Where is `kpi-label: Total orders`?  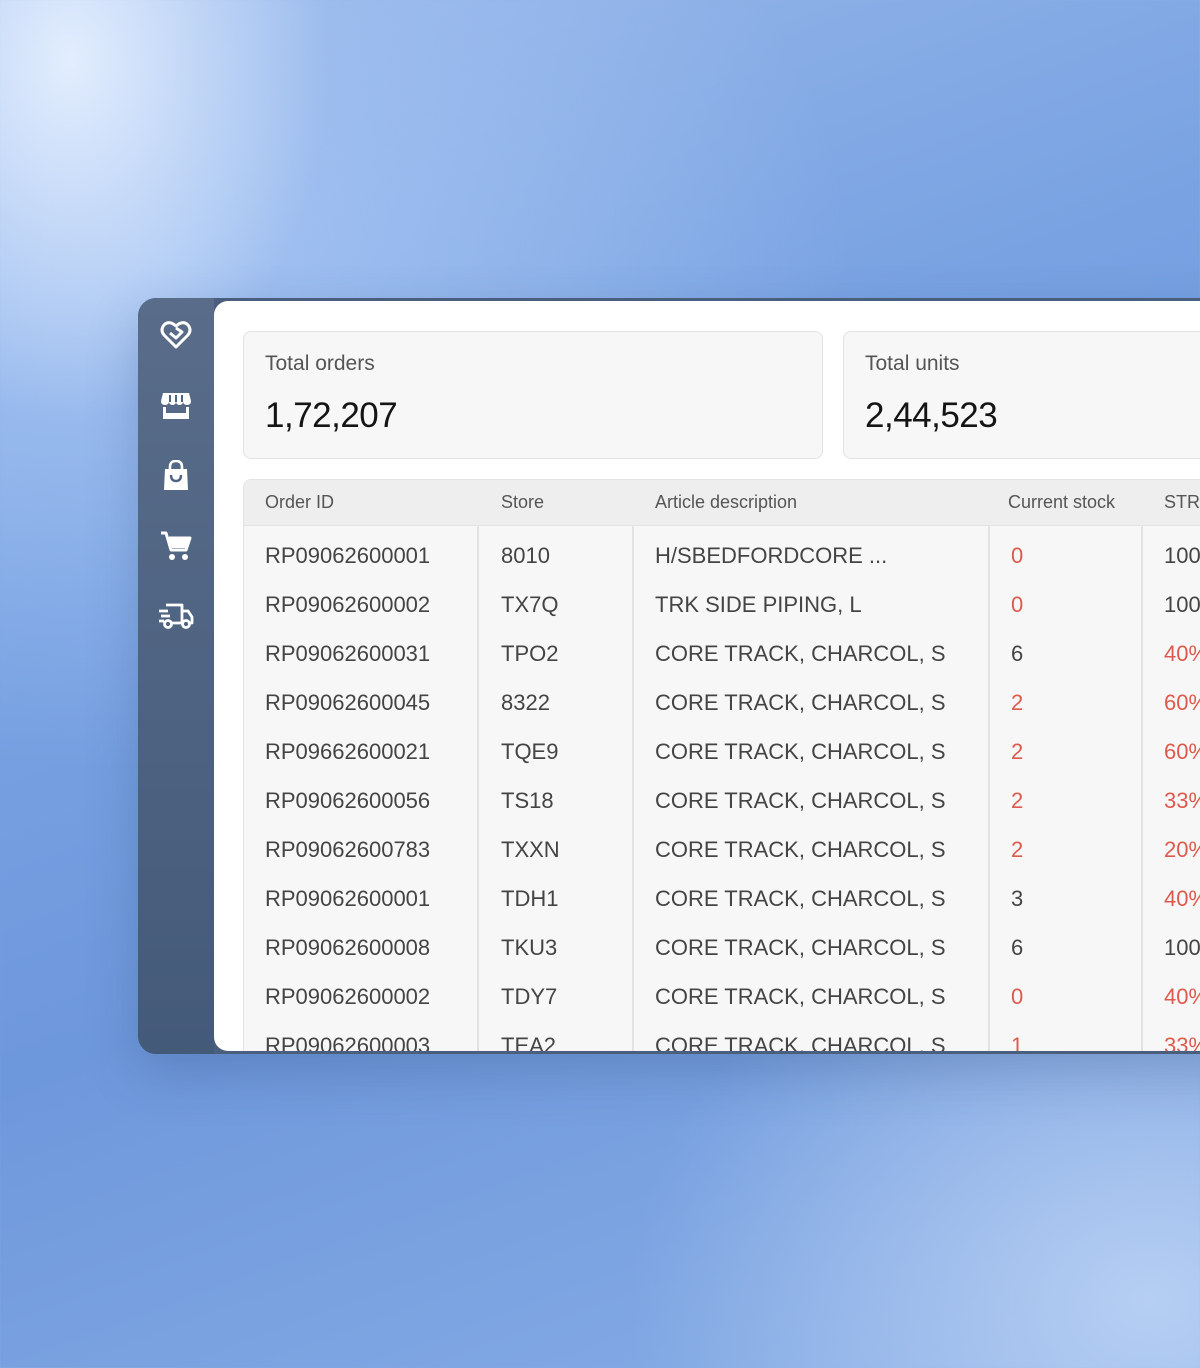 kpi-label: Total orders is located at coordinates (320, 363).